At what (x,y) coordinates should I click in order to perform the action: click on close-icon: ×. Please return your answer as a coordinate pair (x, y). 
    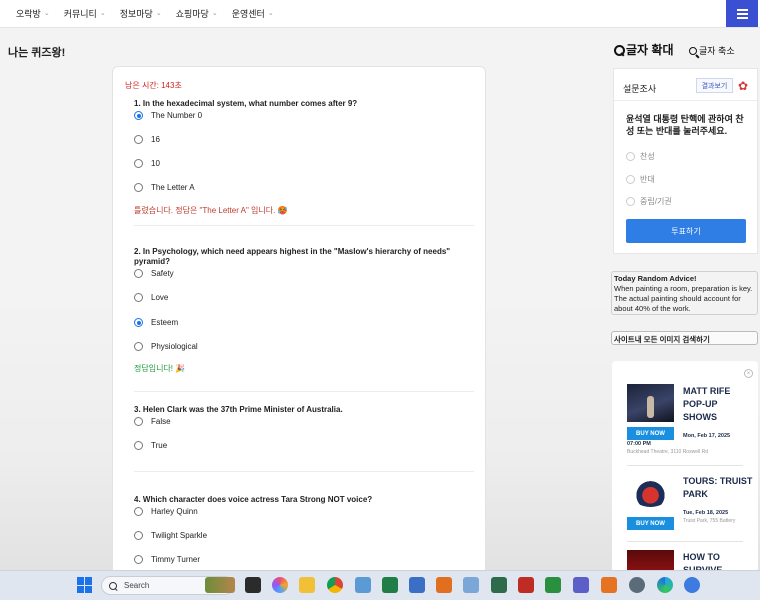
    Looking at the image, I should click on (748, 373).